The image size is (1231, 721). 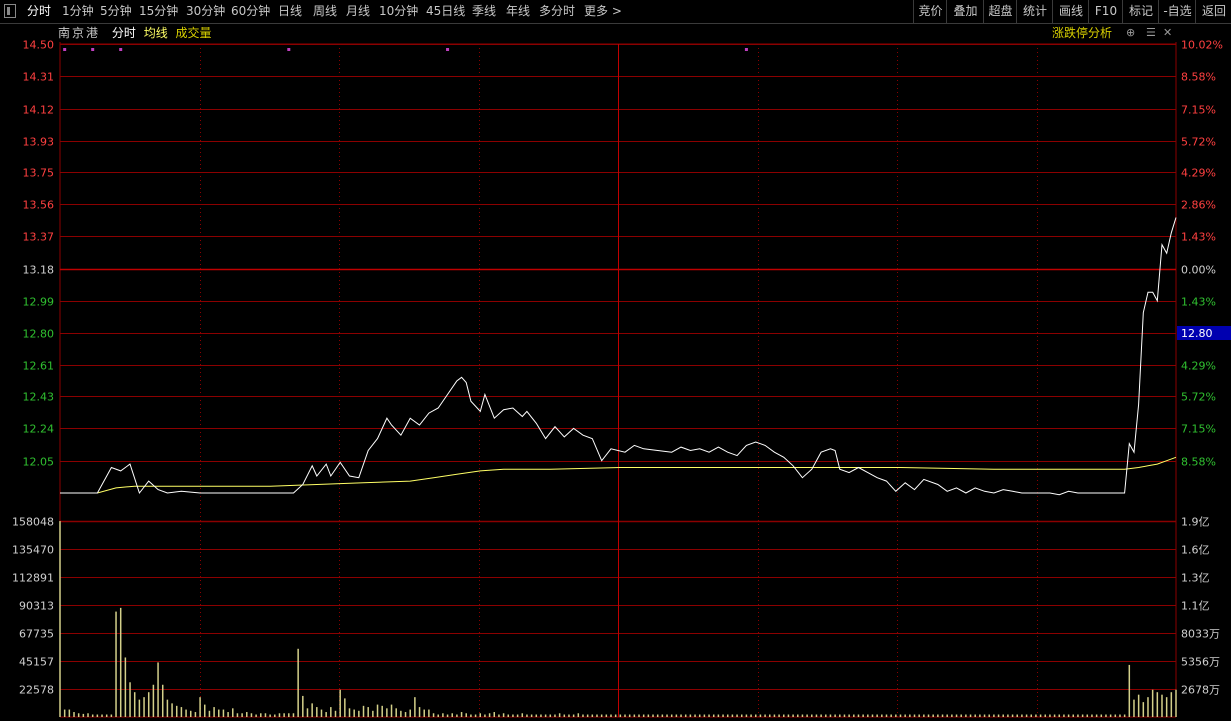 I want to click on price-tick-label-9: 12.99, so click(x=39, y=302).